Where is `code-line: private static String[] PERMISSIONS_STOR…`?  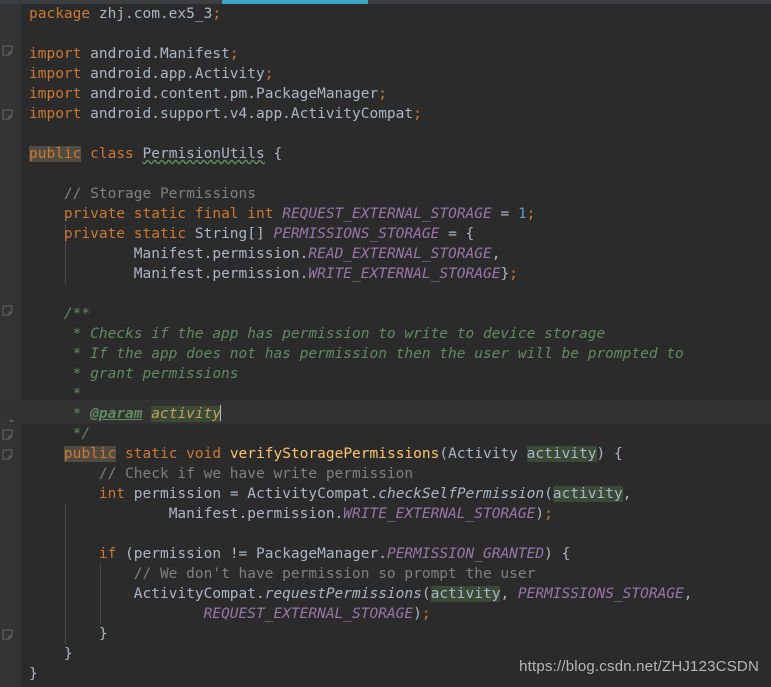
code-line: private static String[] PERMISSIONS_STOR… is located at coordinates (269, 234).